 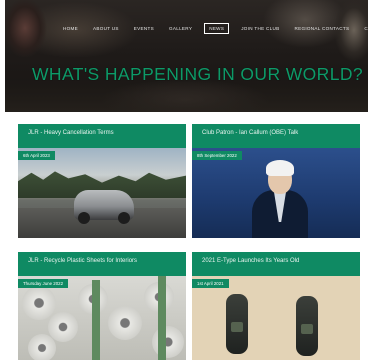 I want to click on news-date-tag: Thursday June 2022, so click(x=43, y=283).